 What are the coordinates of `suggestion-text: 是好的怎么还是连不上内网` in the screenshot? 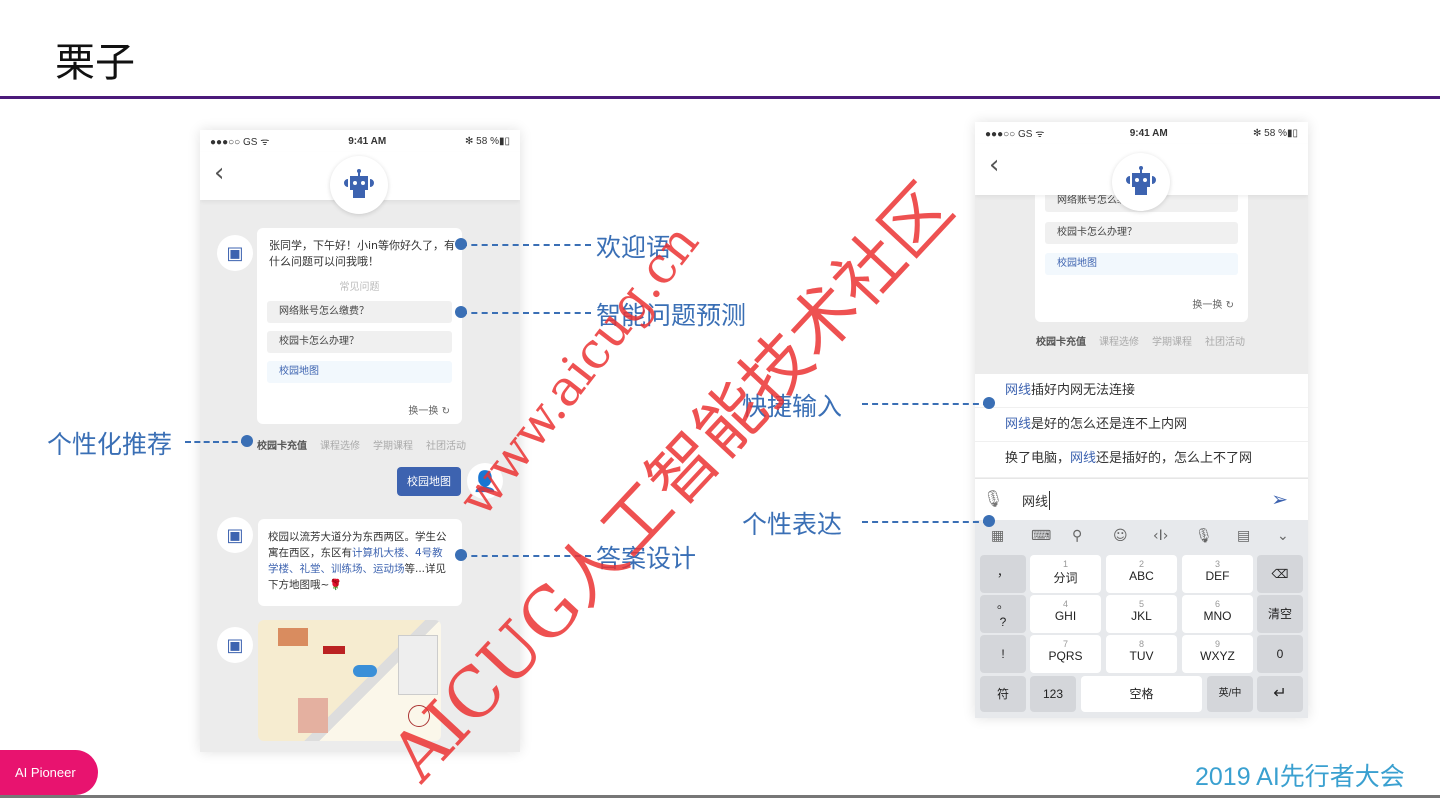 It's located at (1109, 424).